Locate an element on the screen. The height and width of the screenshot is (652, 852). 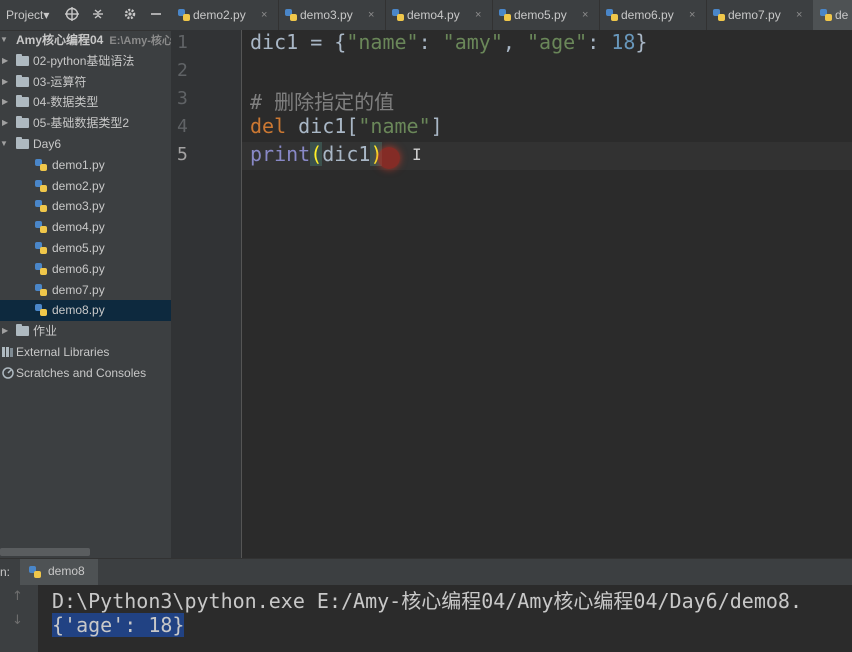
tab-demo6: demo6.py × is located at coordinates (653, 15).